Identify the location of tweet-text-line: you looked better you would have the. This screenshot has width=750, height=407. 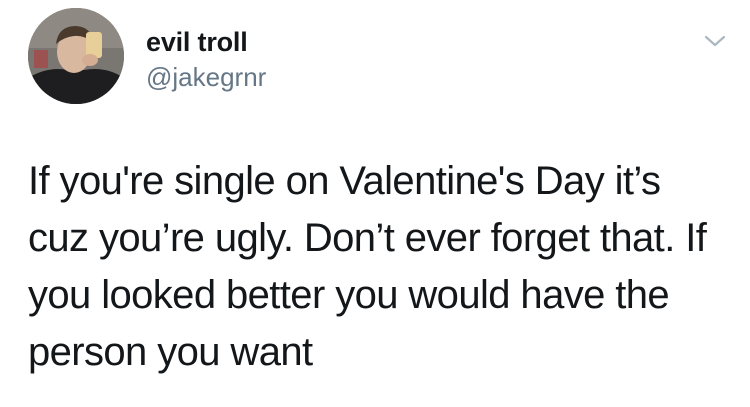
(349, 295).